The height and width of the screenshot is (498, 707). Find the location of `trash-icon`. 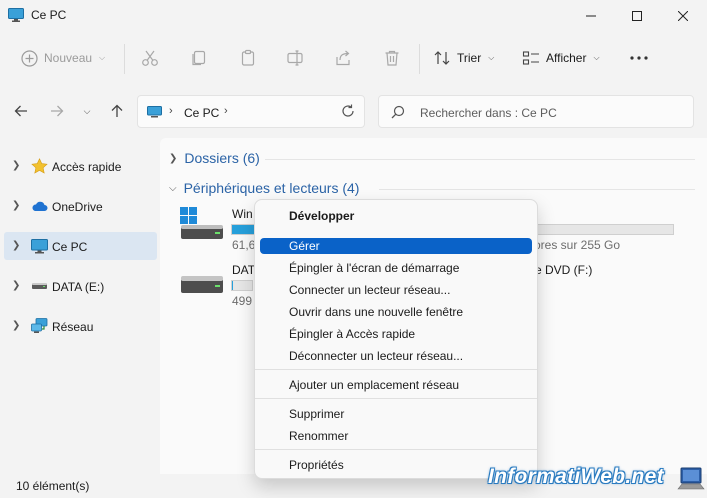

trash-icon is located at coordinates (392, 58).